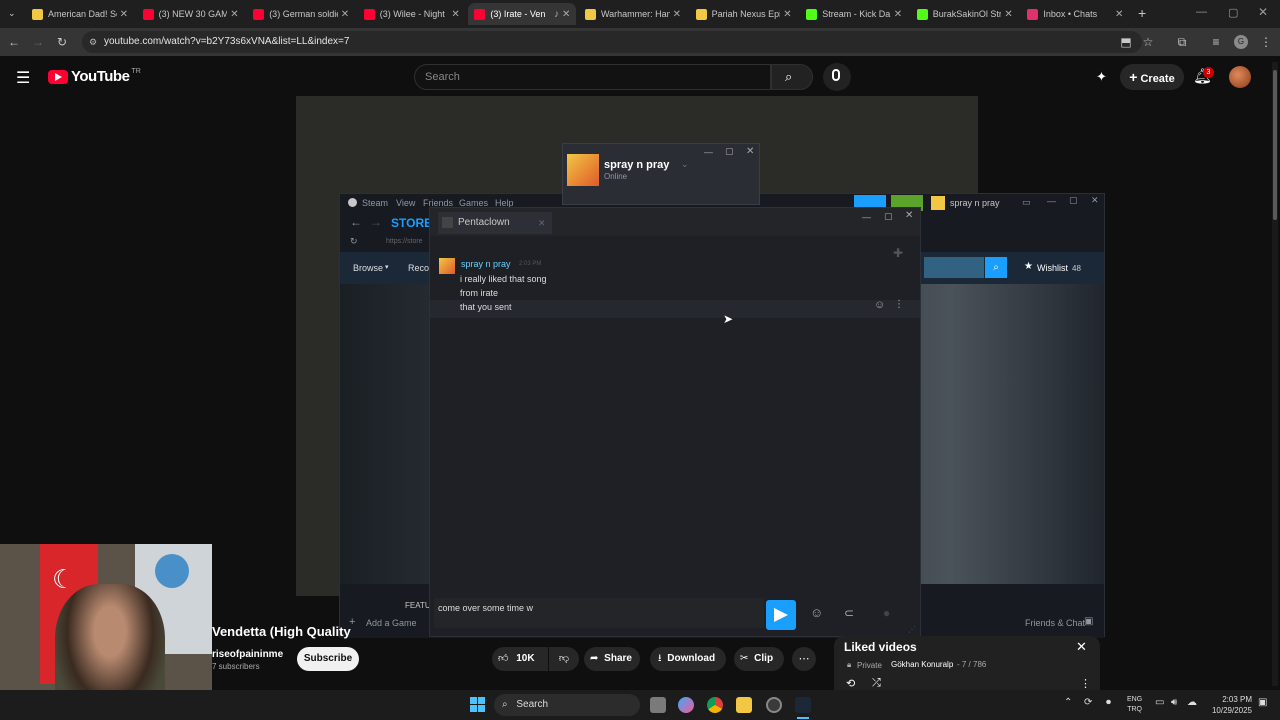 The width and height of the screenshot is (1280, 720). I want to click on voice-chat-icon: ●, so click(886, 613).